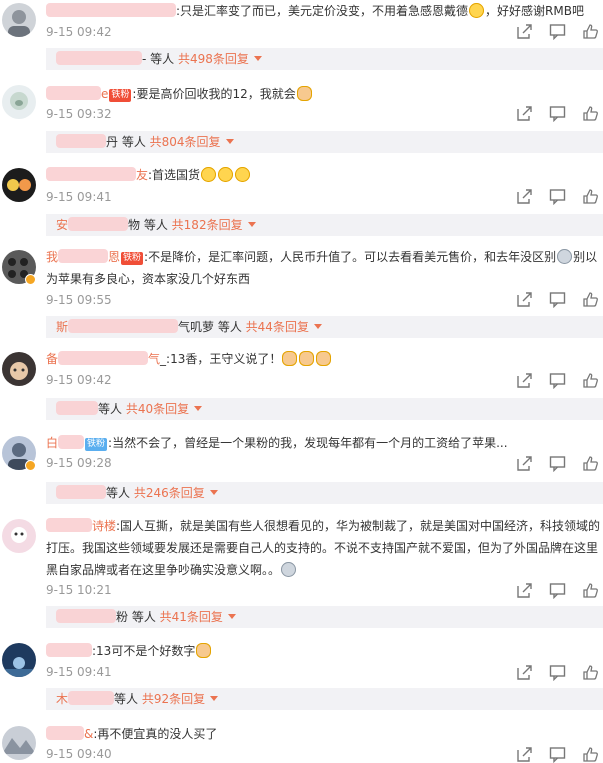  I want to click on verified-badge-icon, so click(30, 279).